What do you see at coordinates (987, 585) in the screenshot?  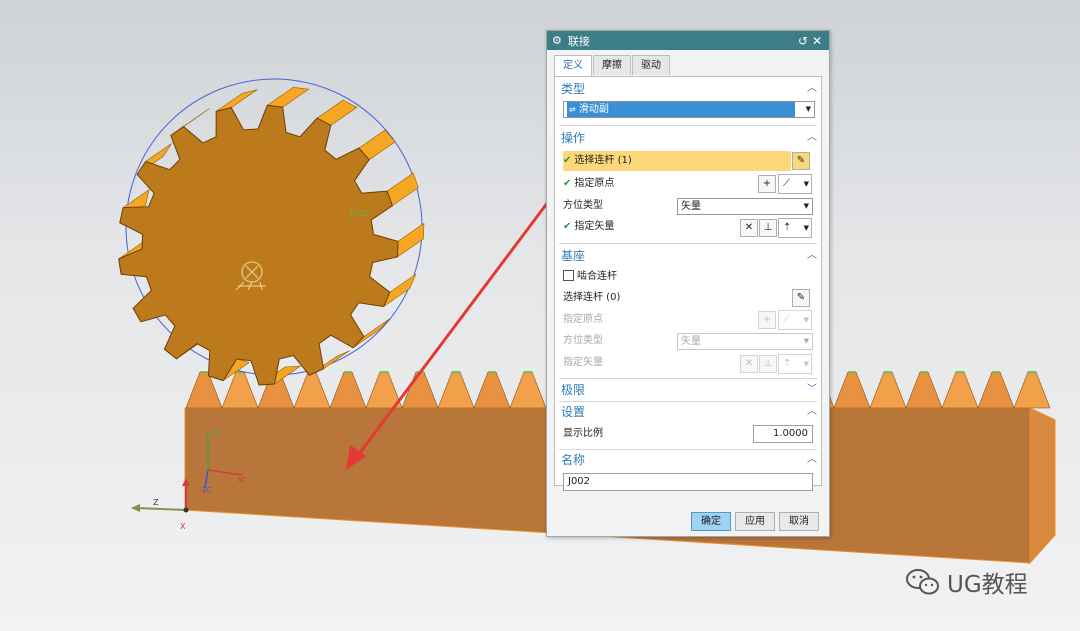 I see `watermark-text: UG教程` at bounding box center [987, 585].